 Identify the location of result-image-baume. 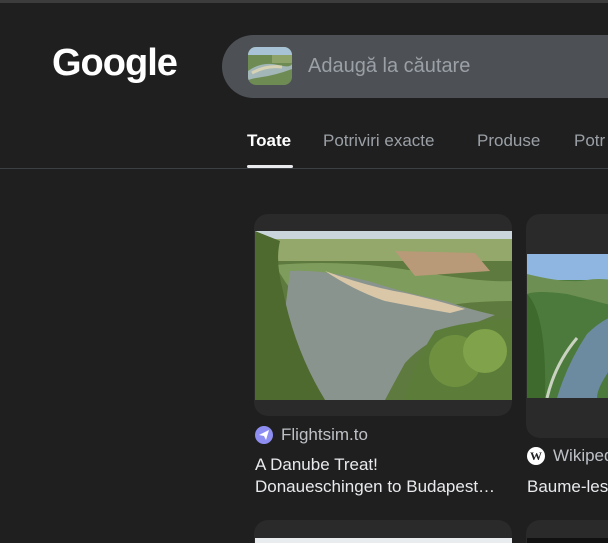
(567, 326).